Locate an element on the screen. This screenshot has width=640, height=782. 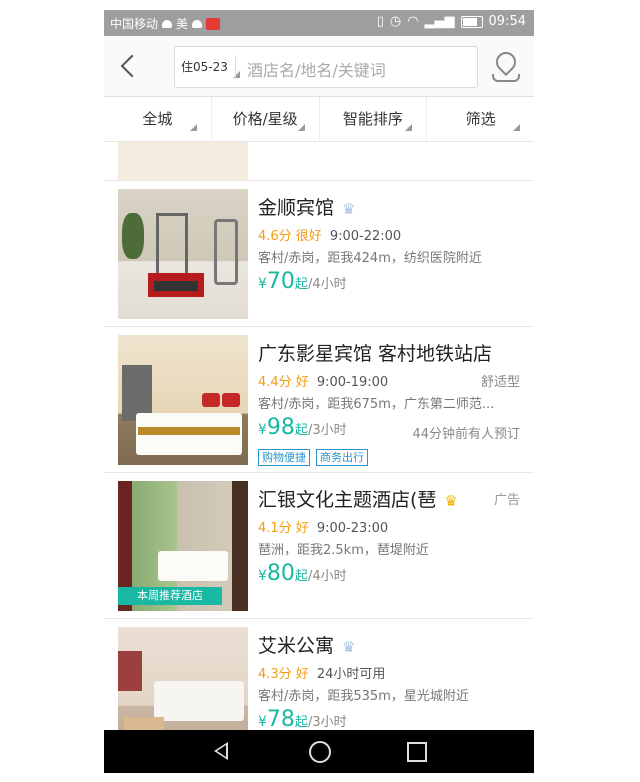
hours: 9:00-23:00 is located at coordinates (352, 528).